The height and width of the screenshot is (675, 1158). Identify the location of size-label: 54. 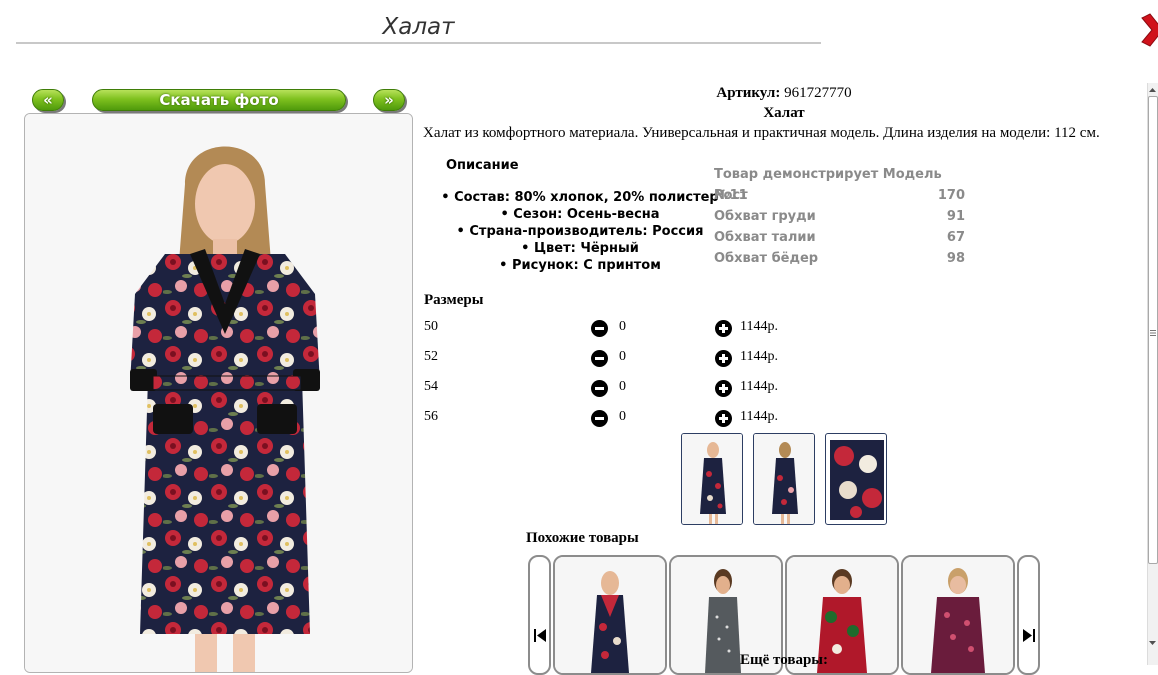
(431, 386).